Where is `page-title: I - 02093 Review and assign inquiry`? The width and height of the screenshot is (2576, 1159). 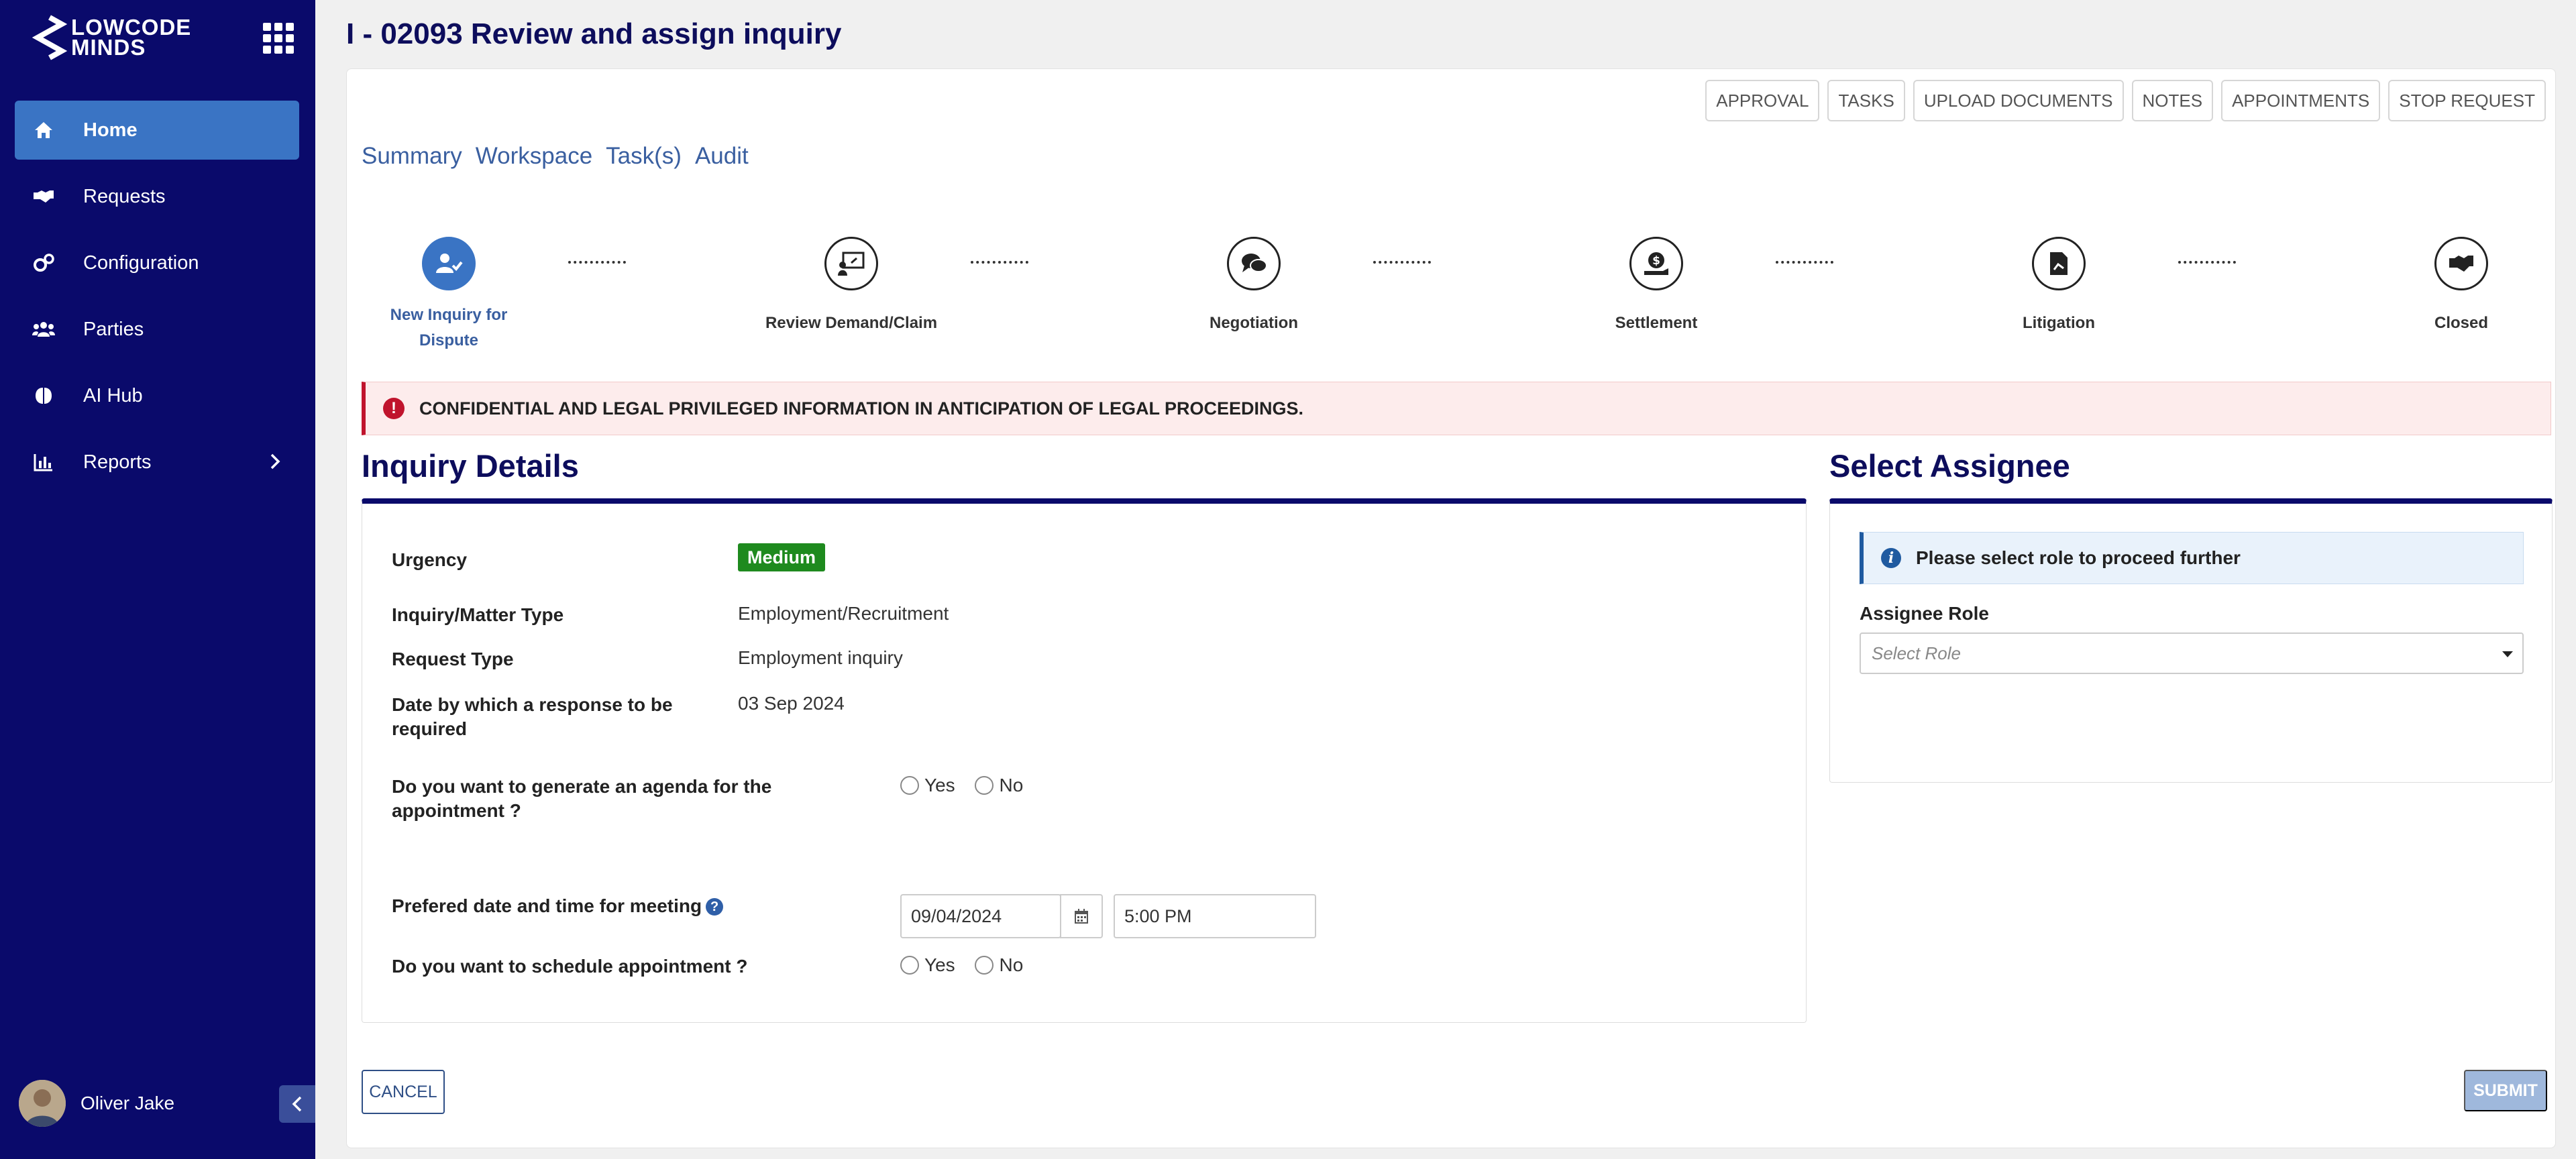 page-title: I - 02093 Review and assign inquiry is located at coordinates (594, 33).